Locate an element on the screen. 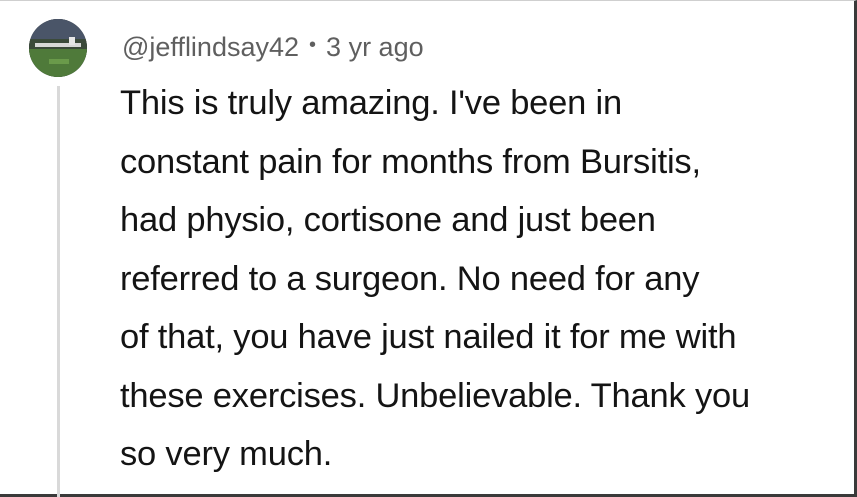 The height and width of the screenshot is (497, 857). avatar is located at coordinates (58, 48).